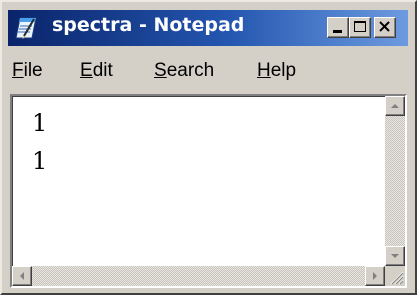  I want to click on scroll-left-button, so click(22, 276).